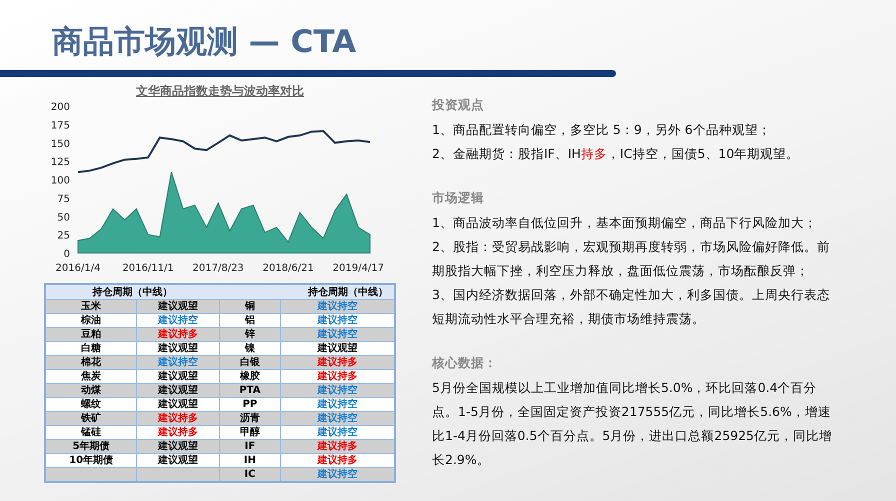 This screenshot has height=501, width=896. Describe the element at coordinates (91, 307) in the screenshot. I see `table-cell: 玉米` at that location.